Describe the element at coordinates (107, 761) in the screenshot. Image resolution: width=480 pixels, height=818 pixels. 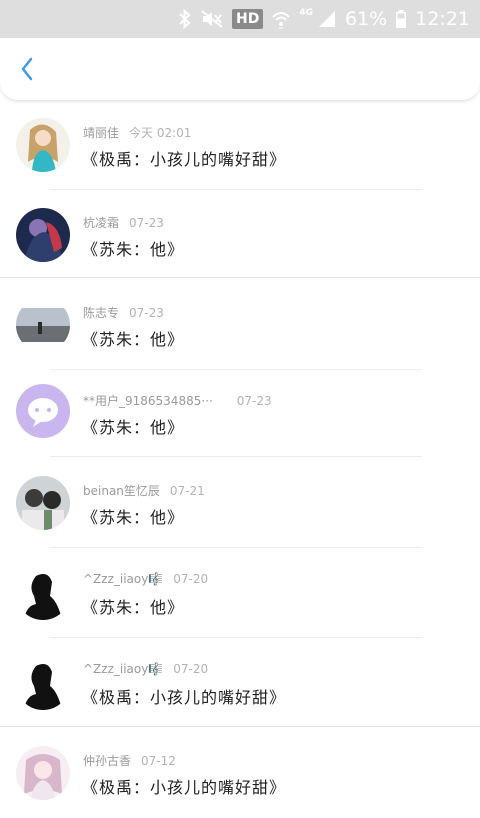
I see `username: 仲孙古香` at that location.